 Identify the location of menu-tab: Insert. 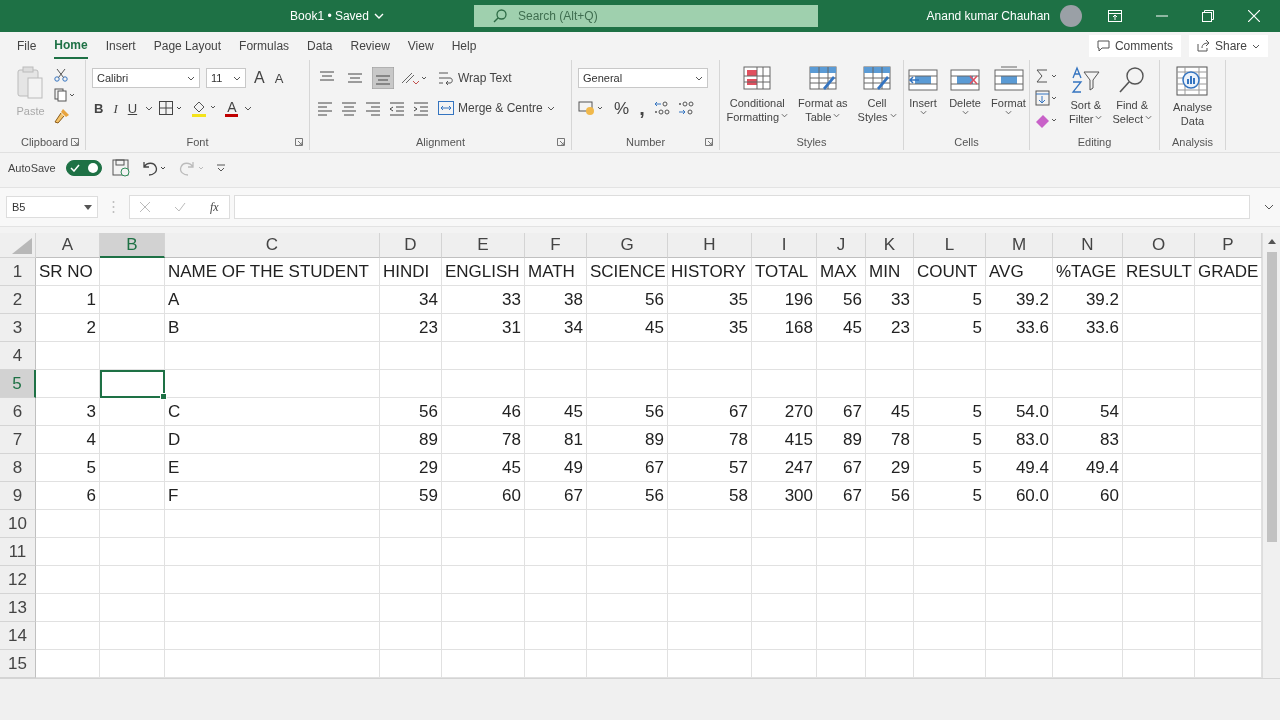
(120, 46).